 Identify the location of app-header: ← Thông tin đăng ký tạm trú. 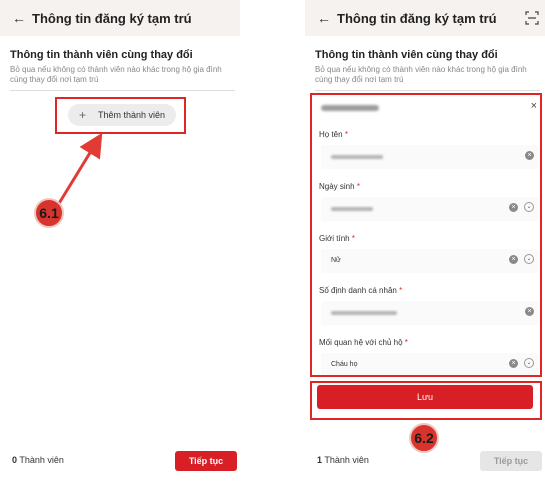
(425, 18).